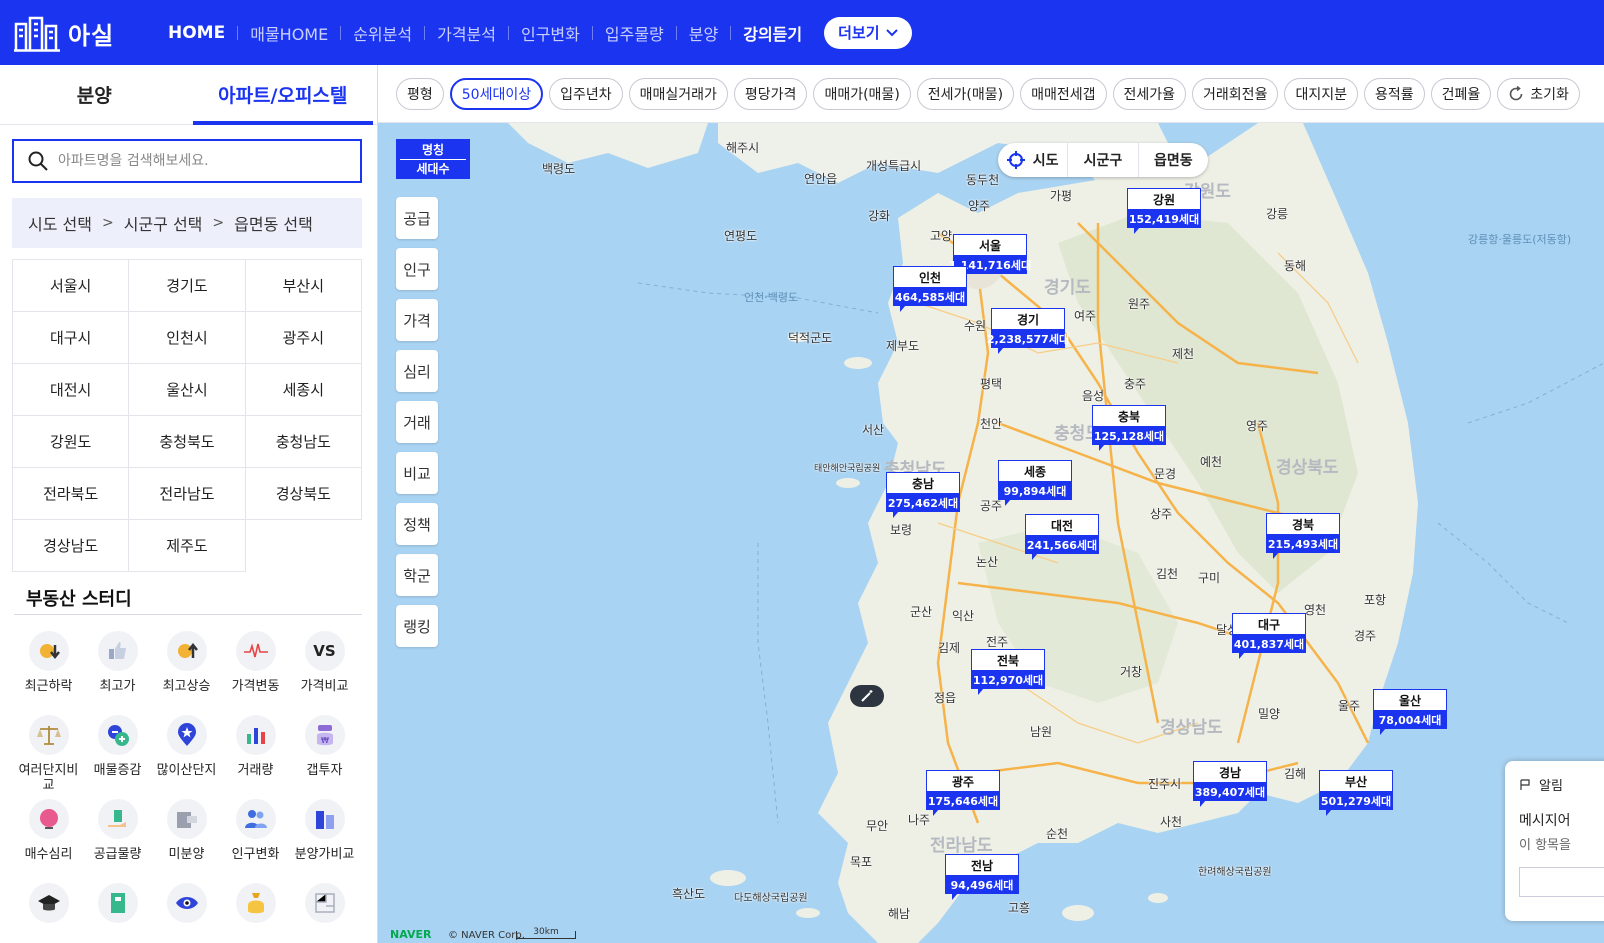  Describe the element at coordinates (703, 33) in the screenshot. I see `nav-presale: 분양` at that location.